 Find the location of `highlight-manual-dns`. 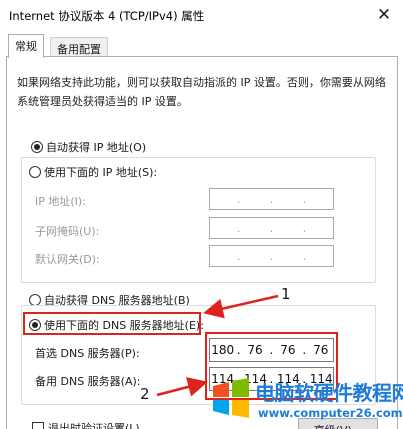

highlight-manual-dns is located at coordinates (112, 323).